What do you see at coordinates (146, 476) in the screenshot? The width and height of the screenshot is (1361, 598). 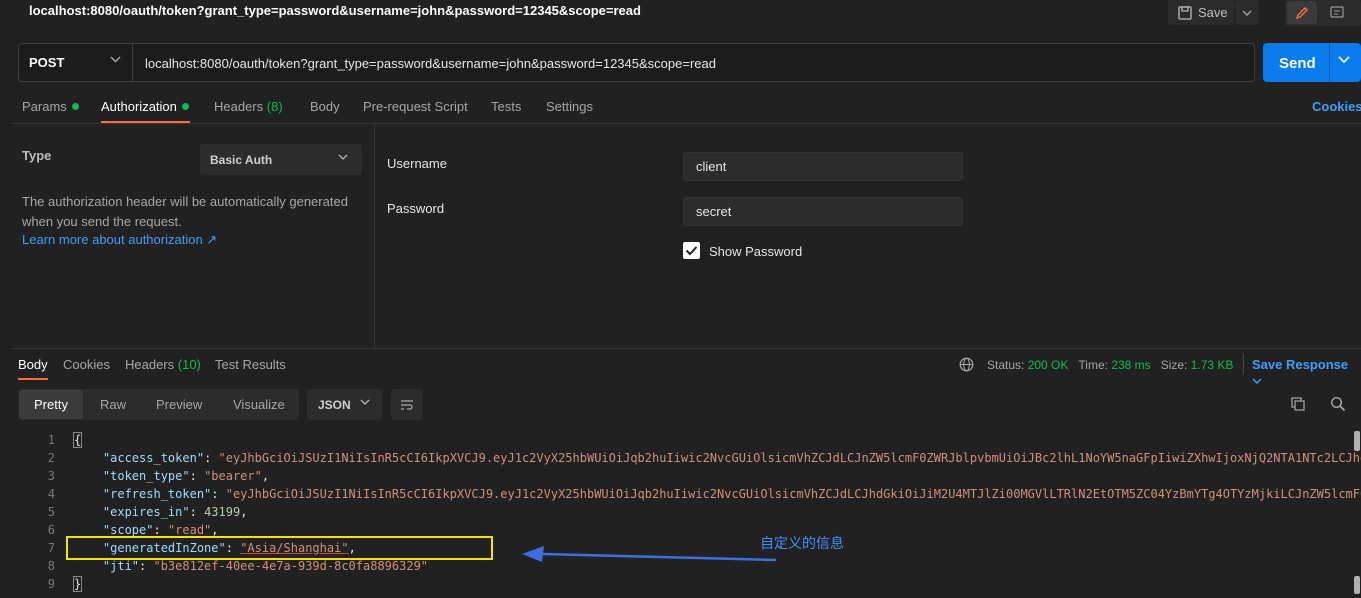 I see `json-key: "token_type"` at bounding box center [146, 476].